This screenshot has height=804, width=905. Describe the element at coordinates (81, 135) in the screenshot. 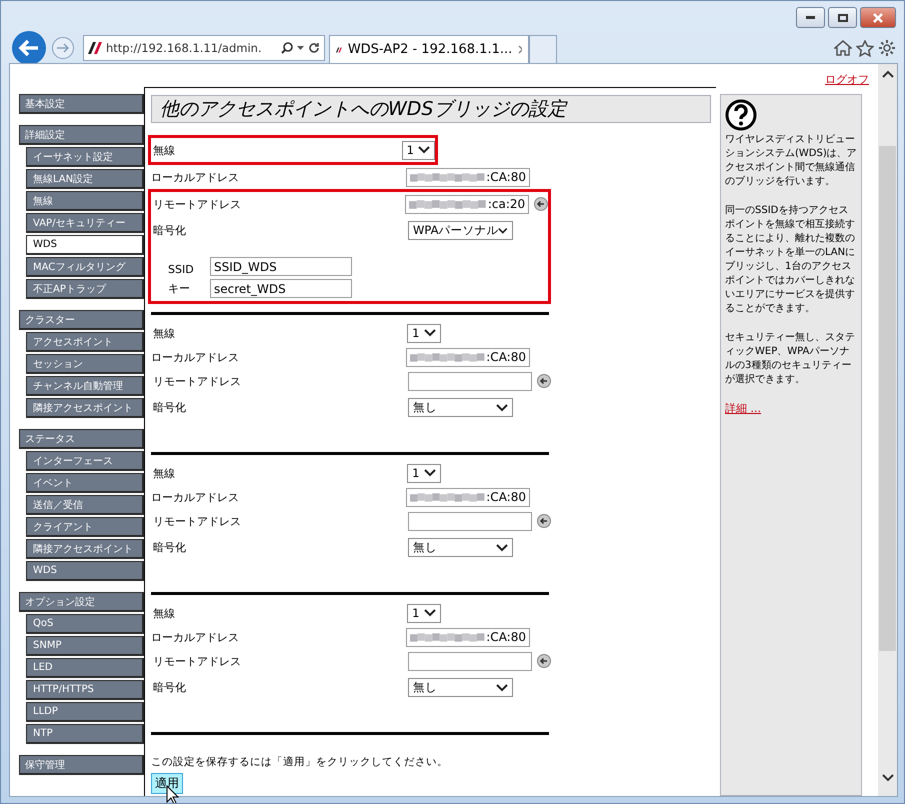

I see `sidebar-header: 詳細設定` at that location.